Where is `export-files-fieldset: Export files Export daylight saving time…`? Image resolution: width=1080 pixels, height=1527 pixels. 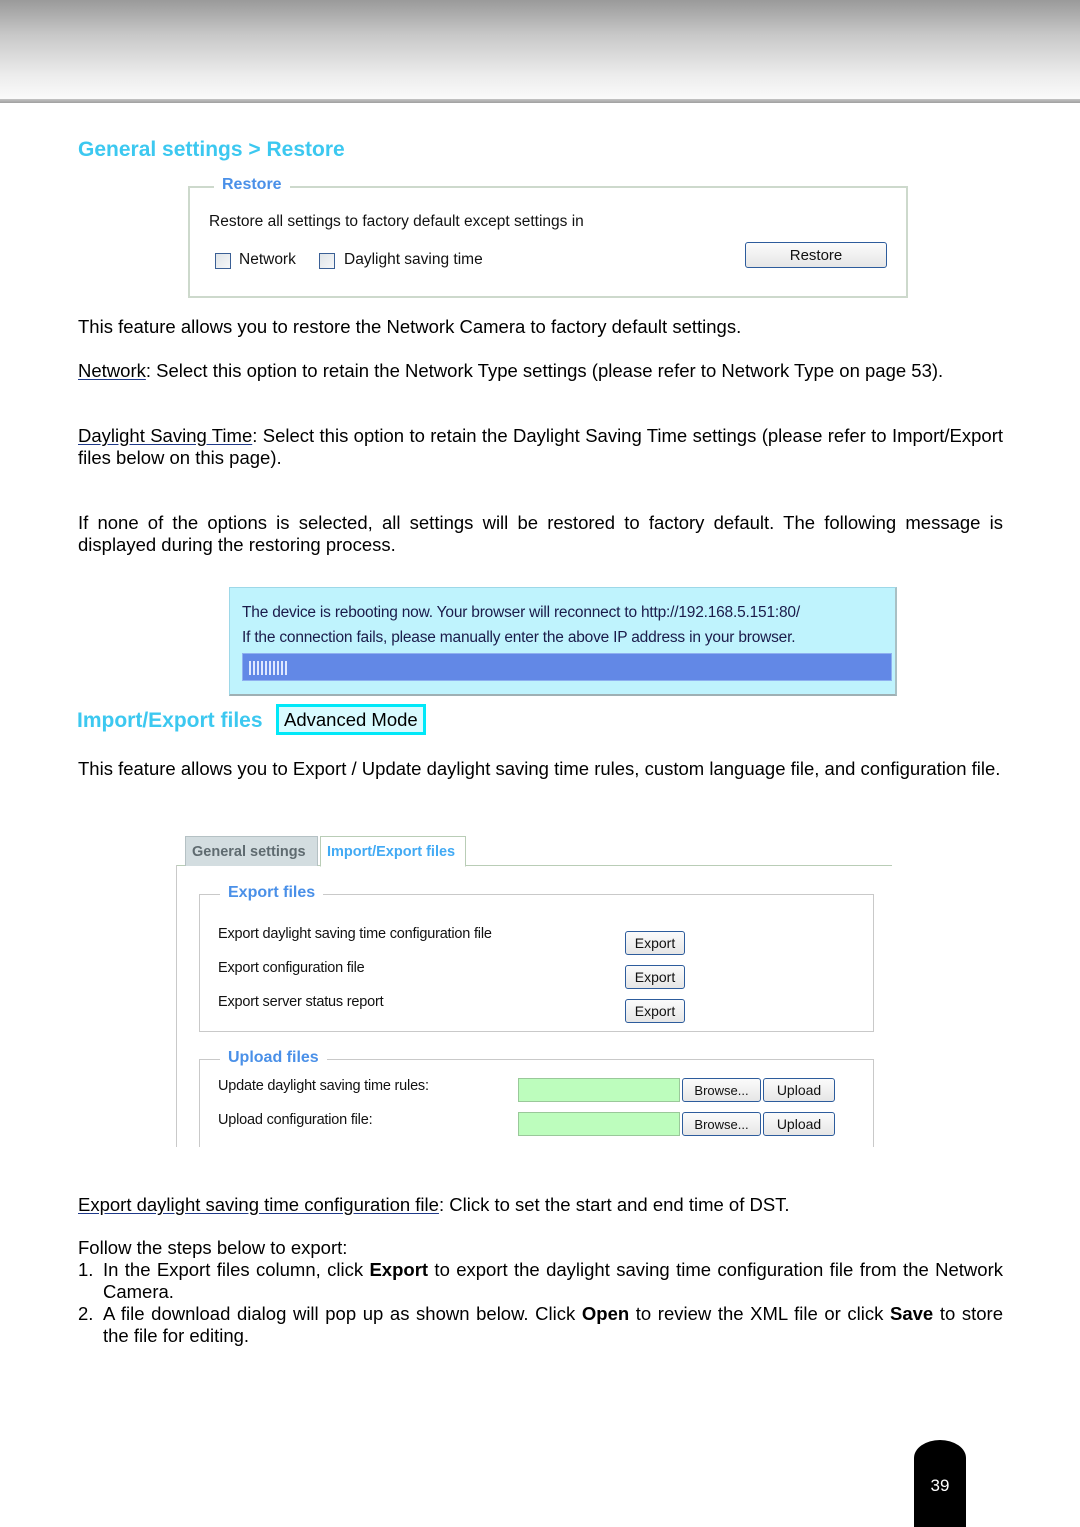
export-files-fieldset: Export files Export daylight saving time… is located at coordinates (536, 958).